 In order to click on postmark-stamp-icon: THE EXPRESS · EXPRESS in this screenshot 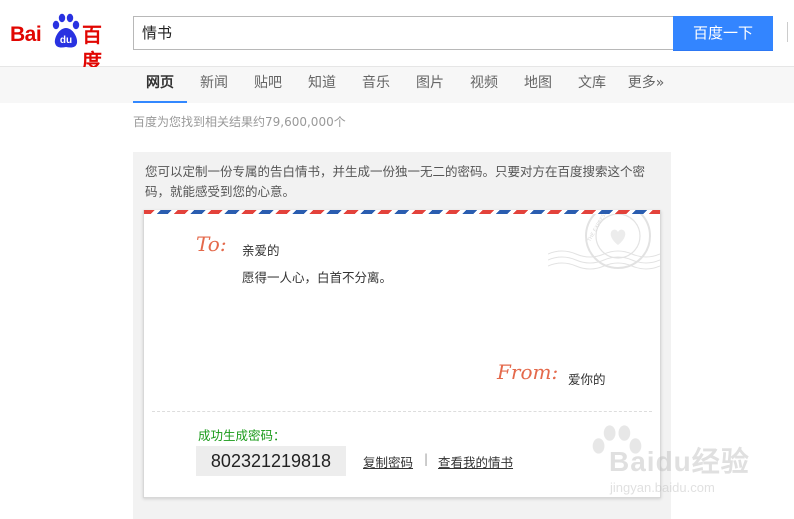, I will do `click(604, 242)`.